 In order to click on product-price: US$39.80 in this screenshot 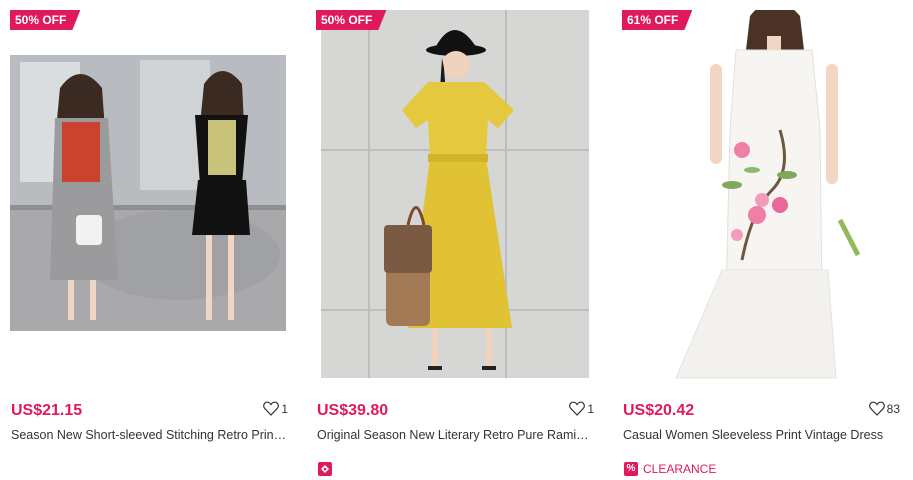, I will do `click(353, 410)`.